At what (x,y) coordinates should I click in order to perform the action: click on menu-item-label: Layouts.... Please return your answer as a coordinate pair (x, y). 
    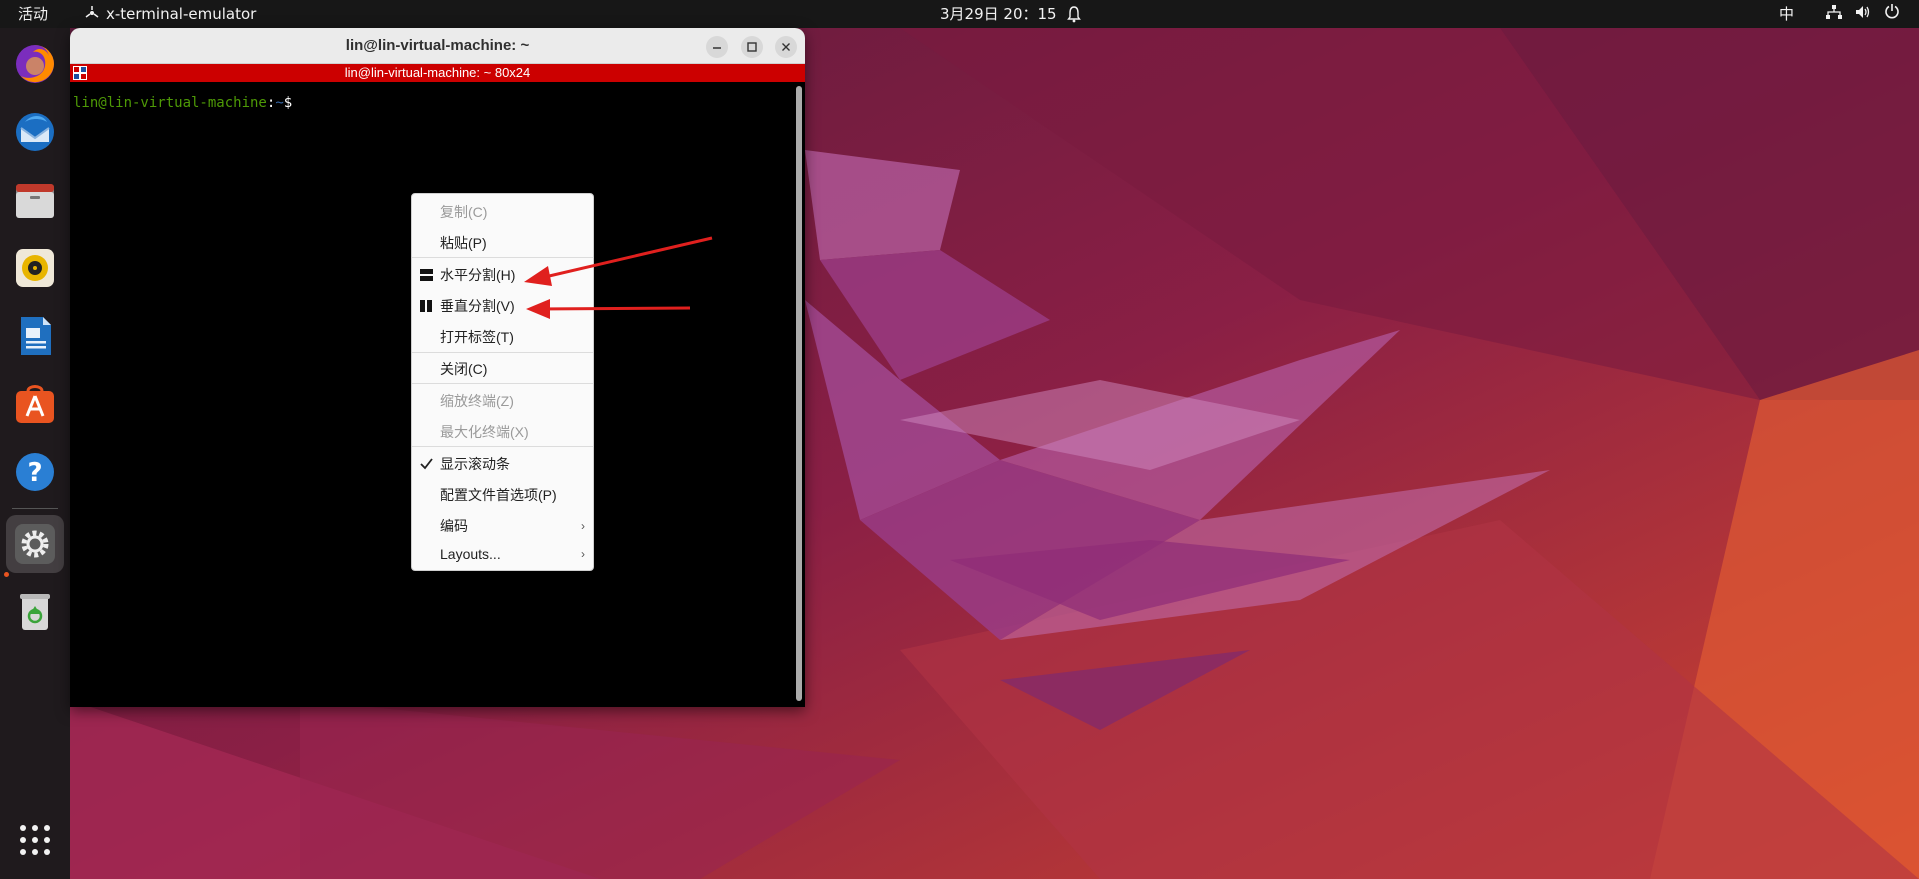
    Looking at the image, I should click on (470, 554).